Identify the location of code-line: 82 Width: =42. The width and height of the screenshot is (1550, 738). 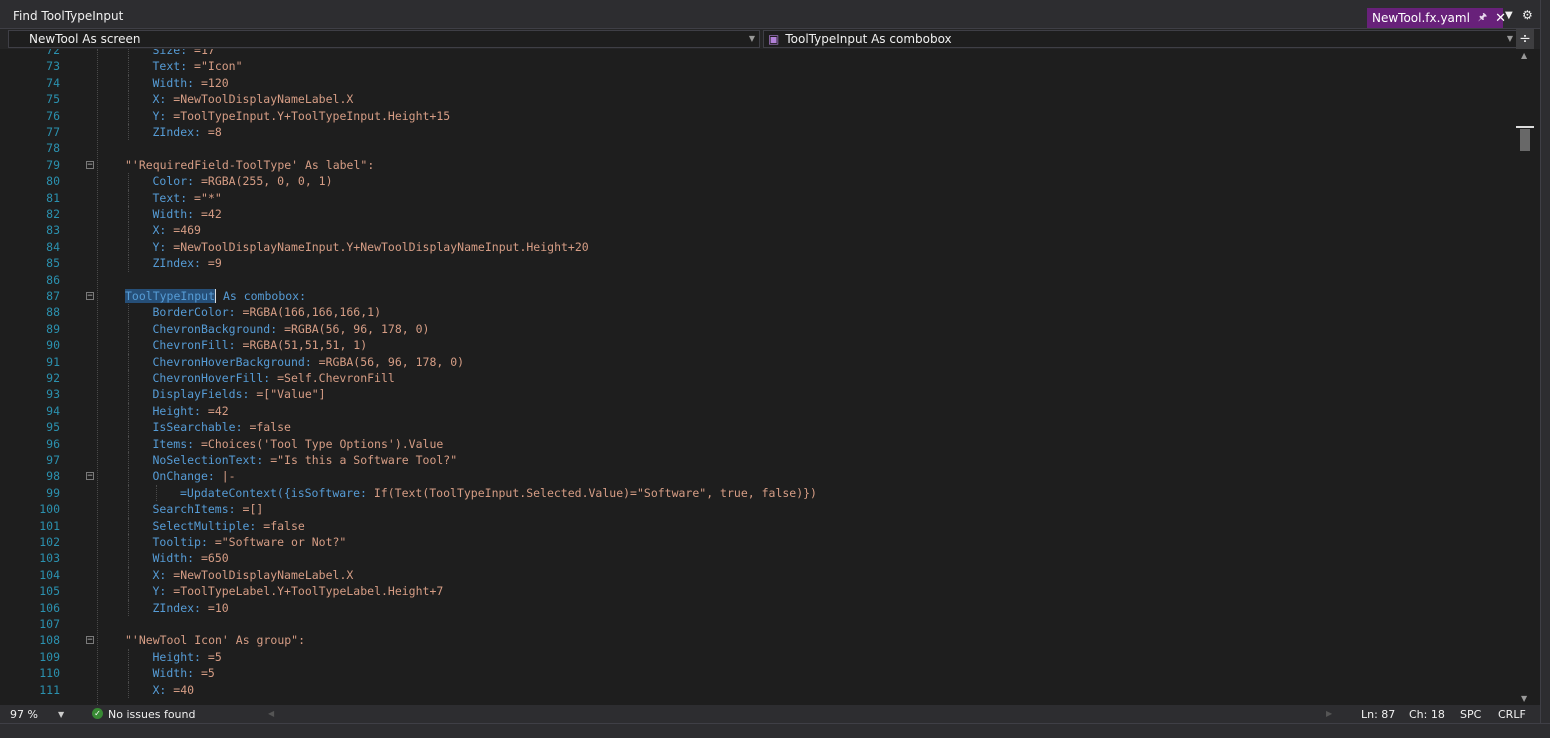
(755, 214).